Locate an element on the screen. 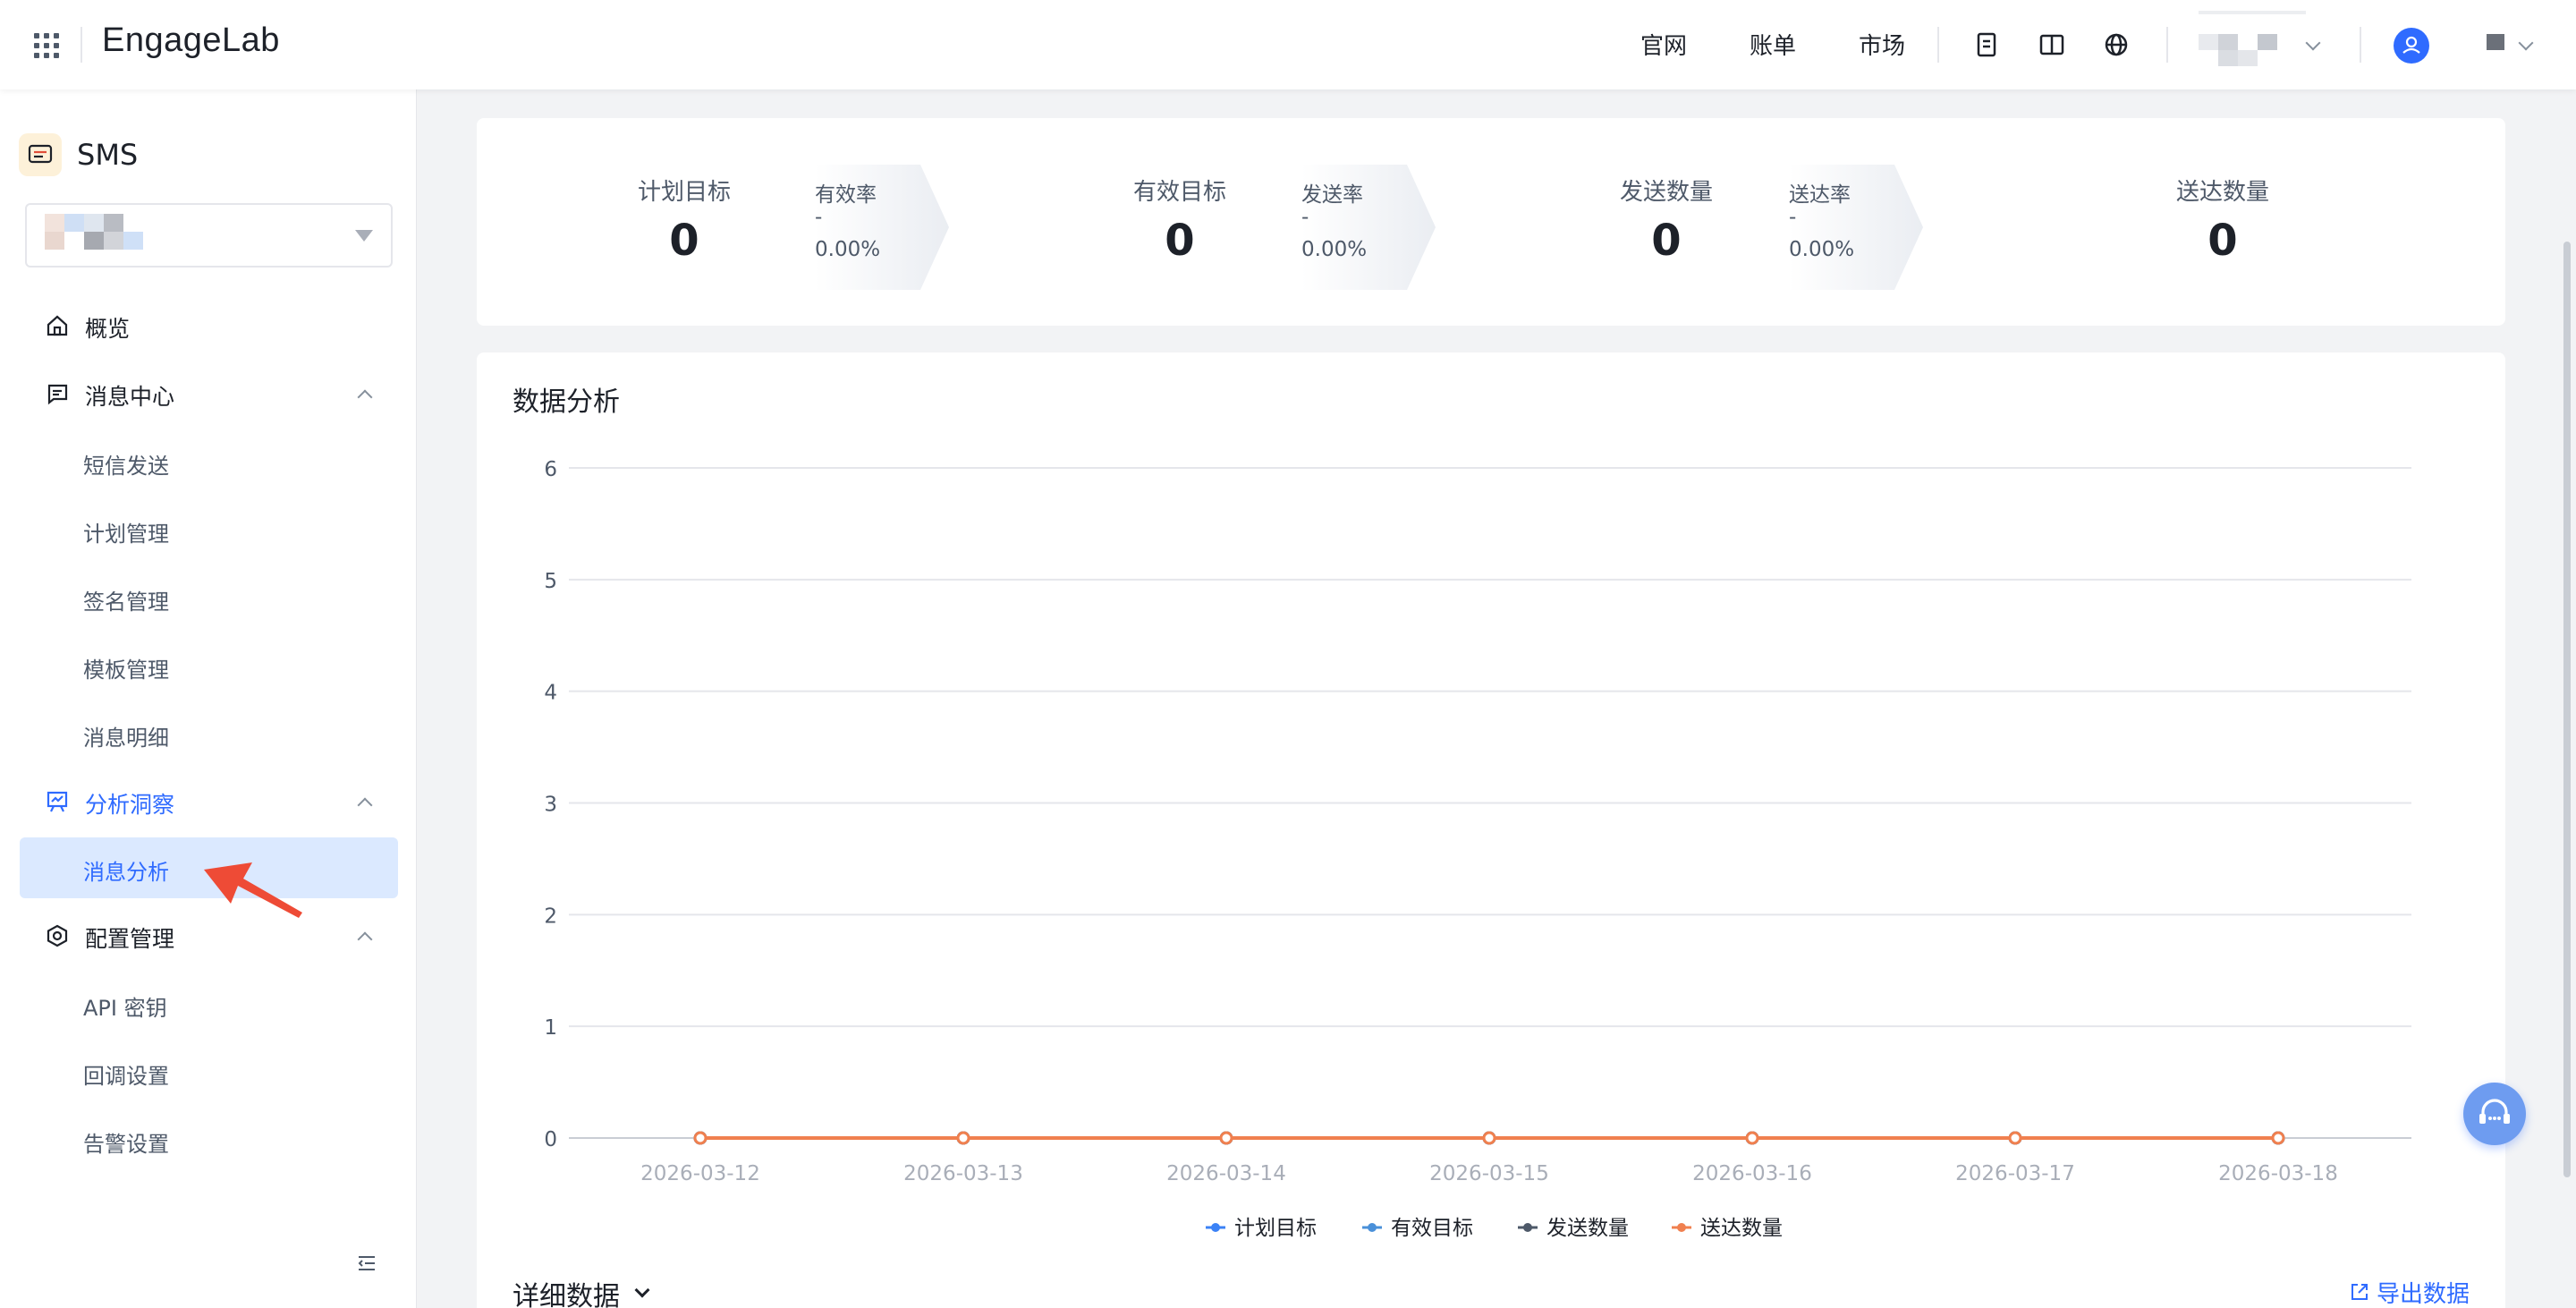 The image size is (2576, 1308). home-icon is located at coordinates (57, 325).